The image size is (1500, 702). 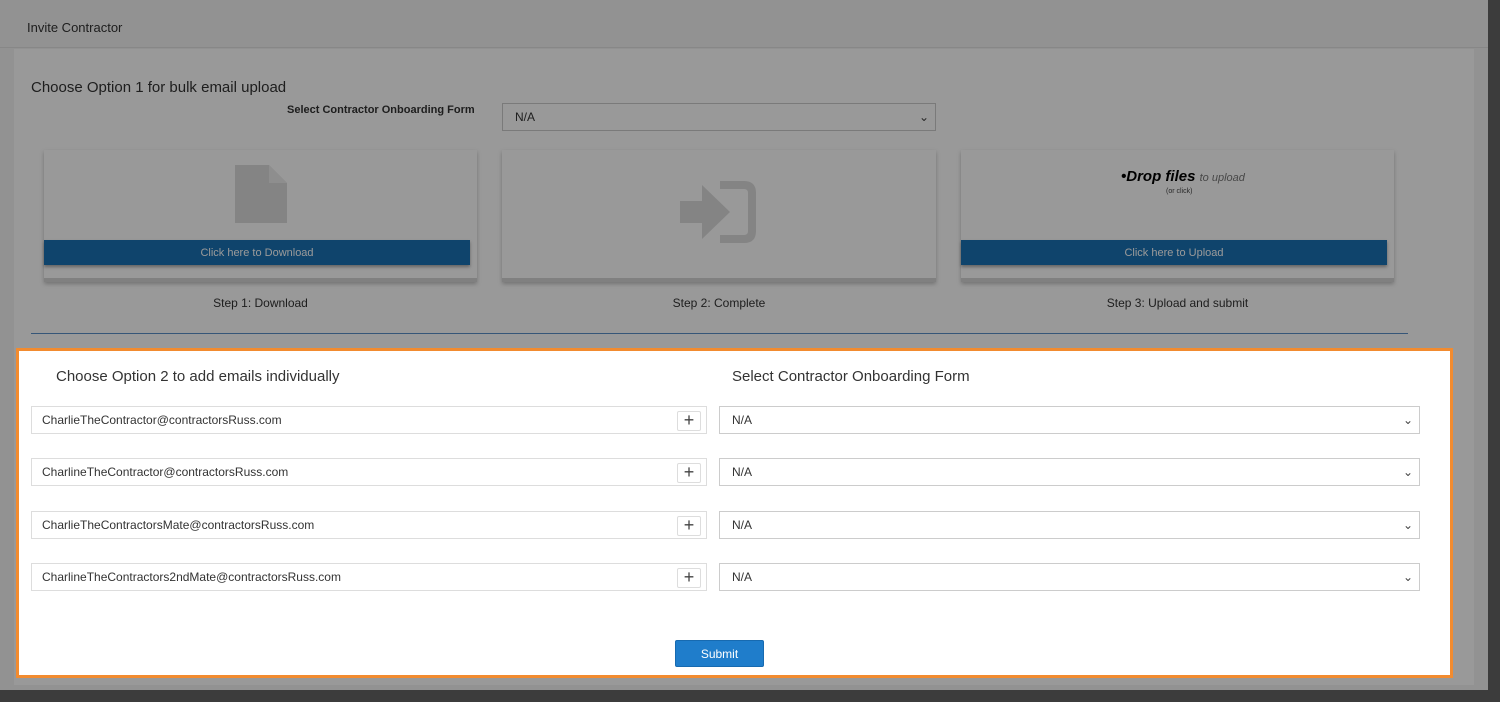 I want to click on download-card: Click here to Download, so click(x=260, y=216).